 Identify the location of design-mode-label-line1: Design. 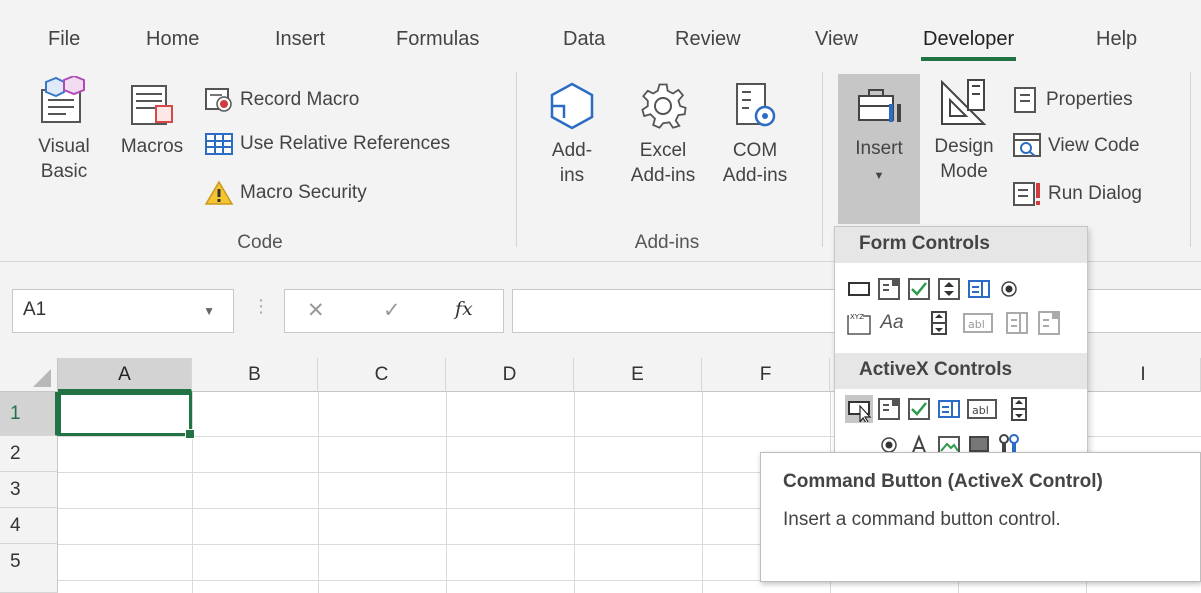
(964, 146).